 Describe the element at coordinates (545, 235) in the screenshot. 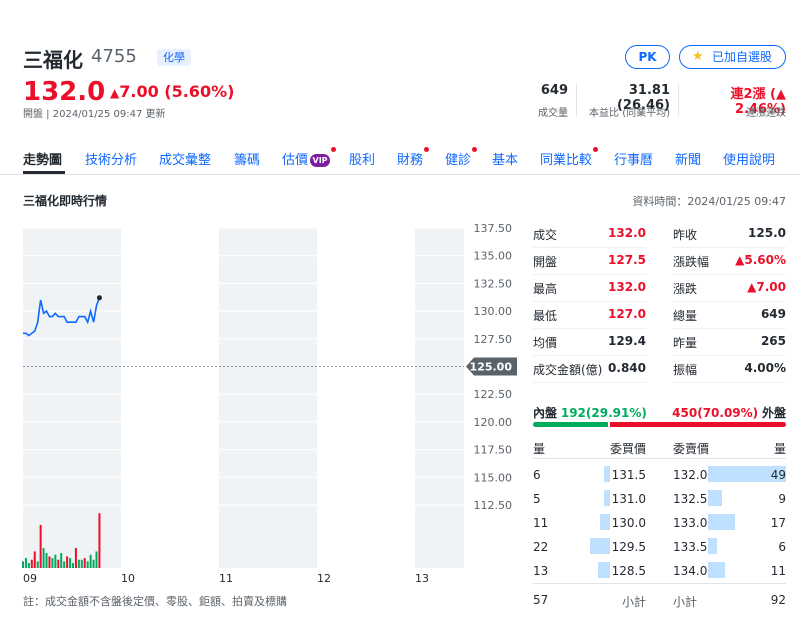

I see `quote-label: 成交` at that location.